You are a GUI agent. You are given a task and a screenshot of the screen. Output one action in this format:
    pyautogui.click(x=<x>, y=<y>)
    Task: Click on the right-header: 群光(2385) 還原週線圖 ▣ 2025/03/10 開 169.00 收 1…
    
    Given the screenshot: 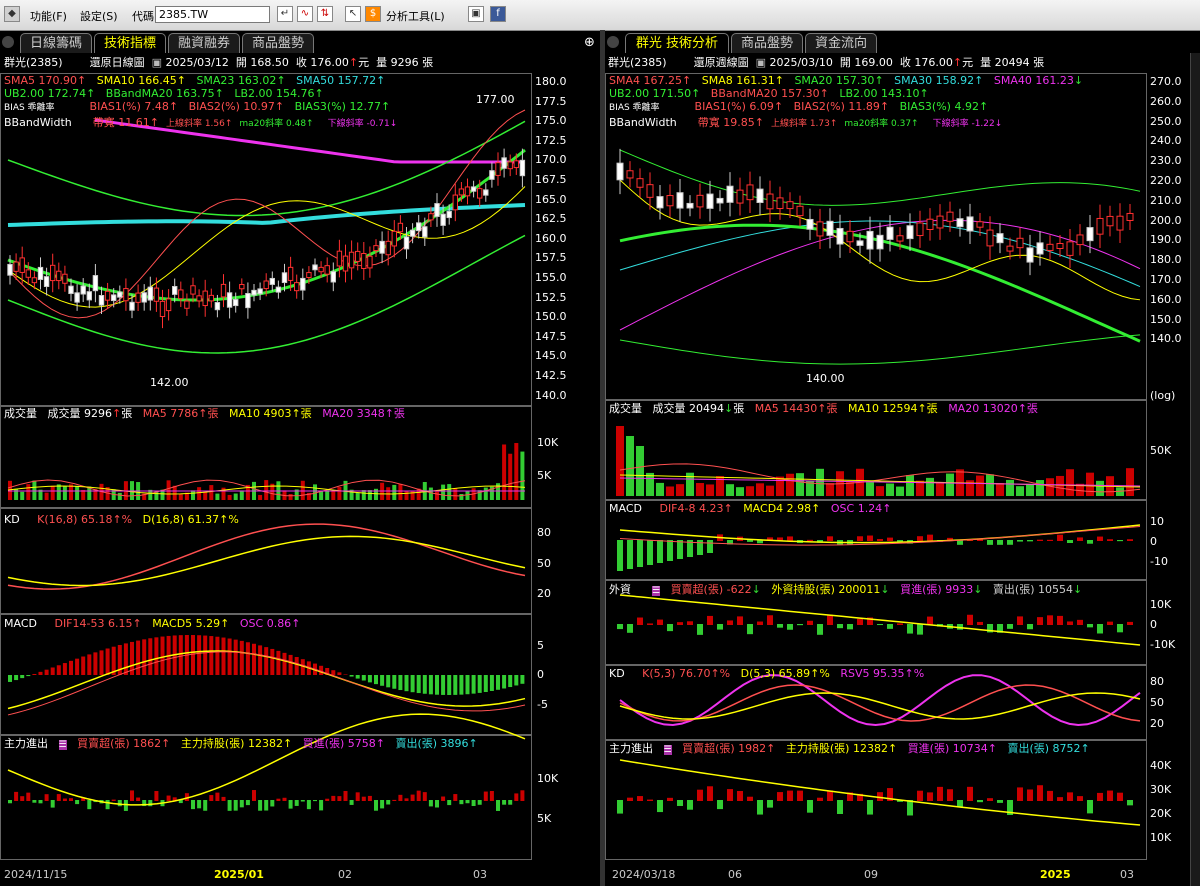 What is the action you would take?
    pyautogui.click(x=826, y=63)
    